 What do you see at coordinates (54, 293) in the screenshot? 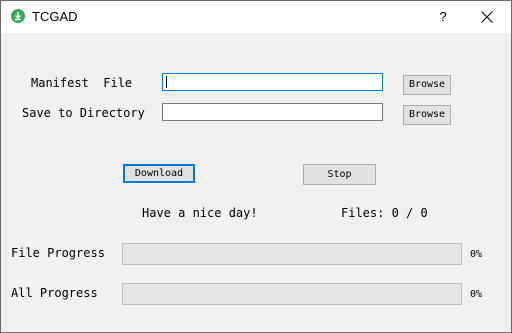
I see `all-progress-label: All Progress` at bounding box center [54, 293].